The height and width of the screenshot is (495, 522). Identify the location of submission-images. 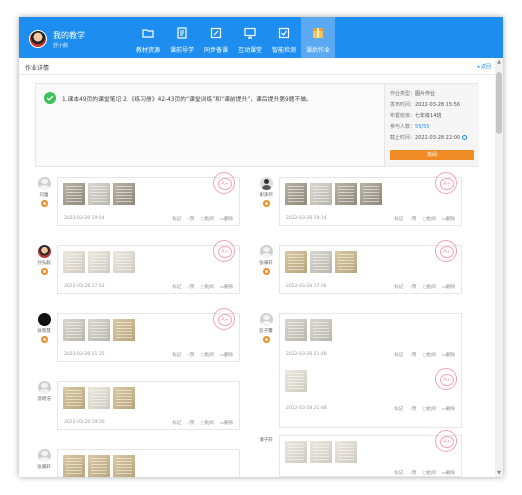
(99, 262).